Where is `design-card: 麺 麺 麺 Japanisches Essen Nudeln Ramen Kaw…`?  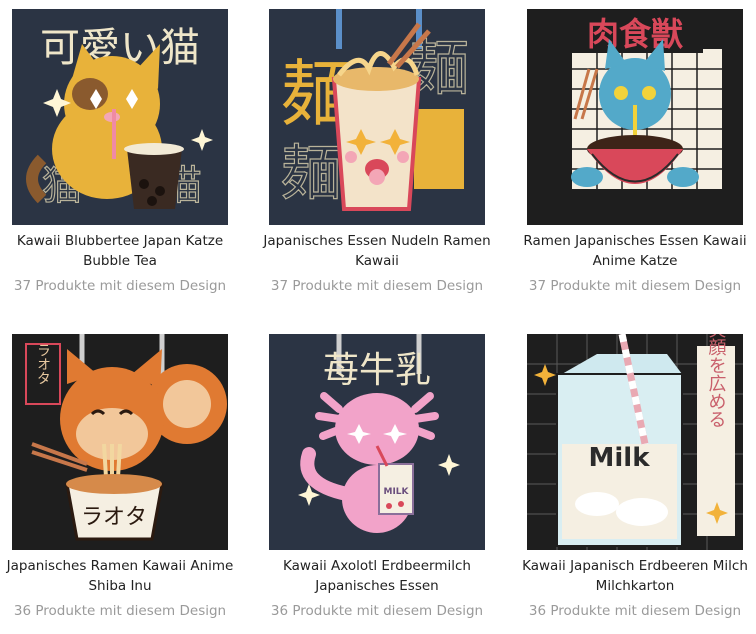
design-card: 麺 麺 麺 Japanisches Essen Nudeln Ramen Kaw… is located at coordinates (377, 152).